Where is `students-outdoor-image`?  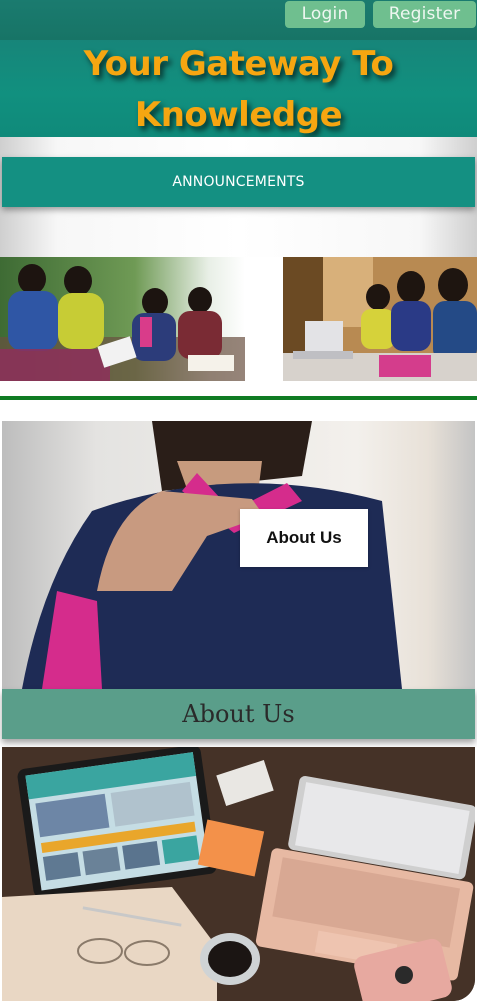 students-outdoor-image is located at coordinates (122, 319).